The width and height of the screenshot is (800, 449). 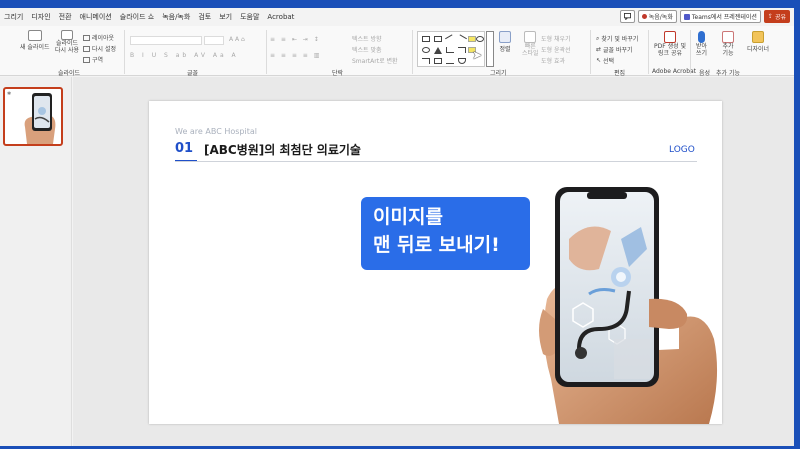 What do you see at coordinates (98, 60) in the screenshot?
I see `section-label: 구역` at bounding box center [98, 60].